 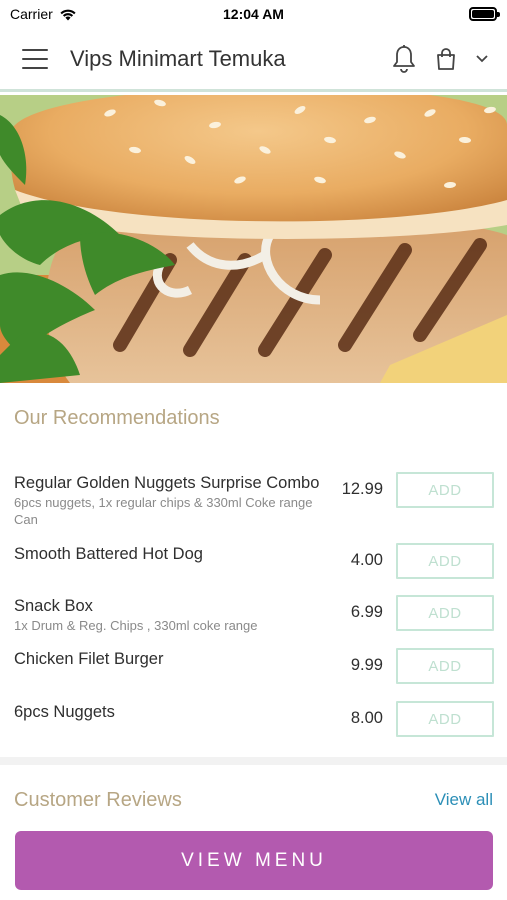 What do you see at coordinates (167, 483) in the screenshot?
I see `item-name: Regular Golden Nuggets Surprise Combo` at bounding box center [167, 483].